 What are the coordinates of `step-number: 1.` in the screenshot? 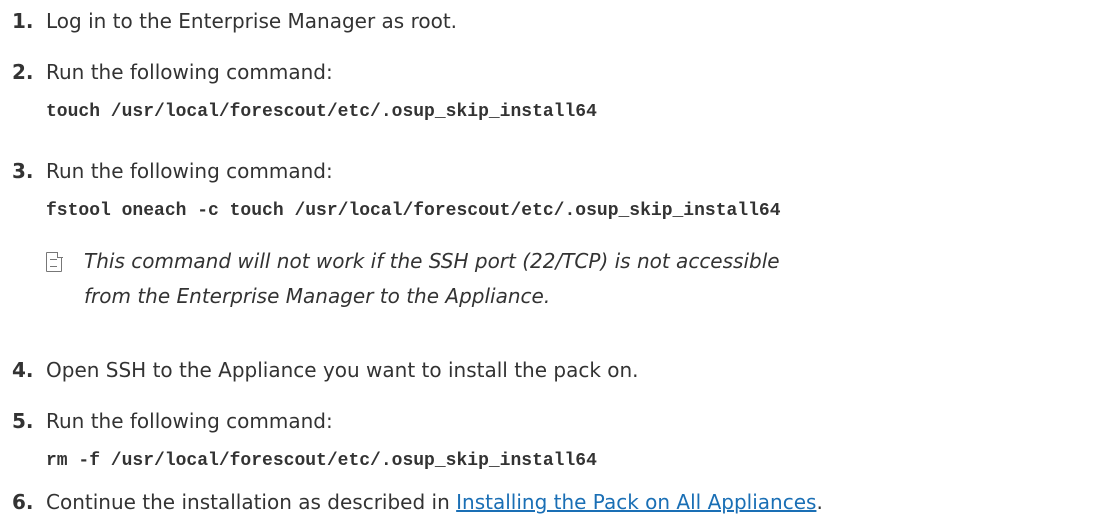 It's located at (23, 21).